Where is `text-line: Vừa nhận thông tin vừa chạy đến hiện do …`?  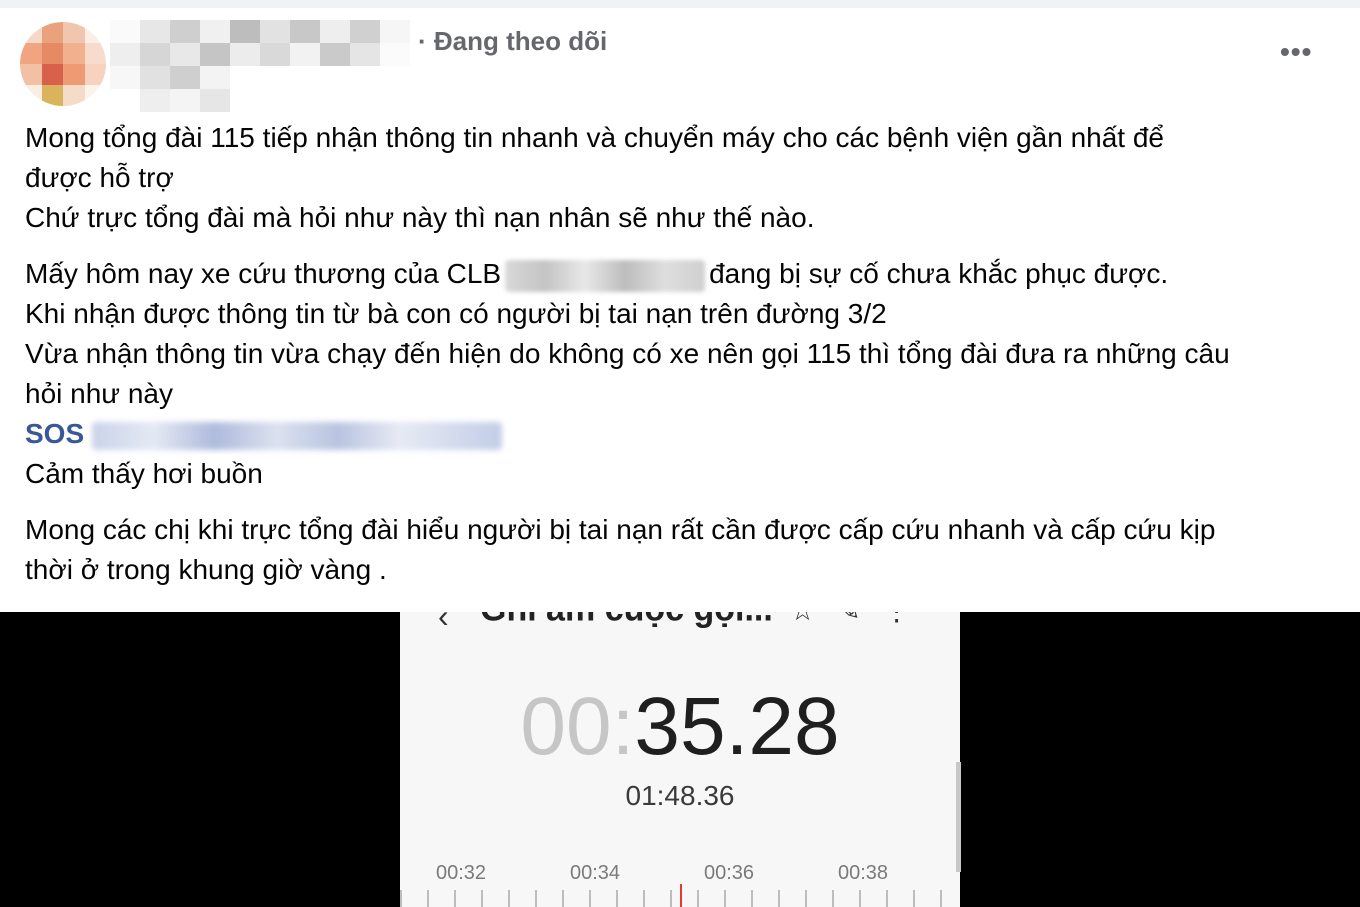 text-line: Vừa nhận thông tin vừa chạy đến hiện do … is located at coordinates (627, 353).